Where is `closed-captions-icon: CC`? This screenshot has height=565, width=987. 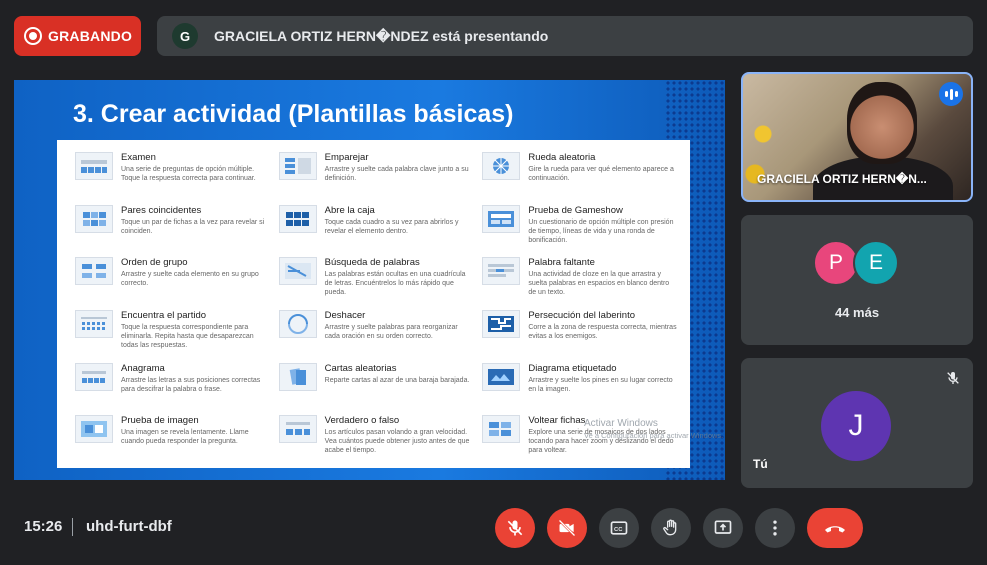
closed-captions-icon: CC is located at coordinates (619, 528).